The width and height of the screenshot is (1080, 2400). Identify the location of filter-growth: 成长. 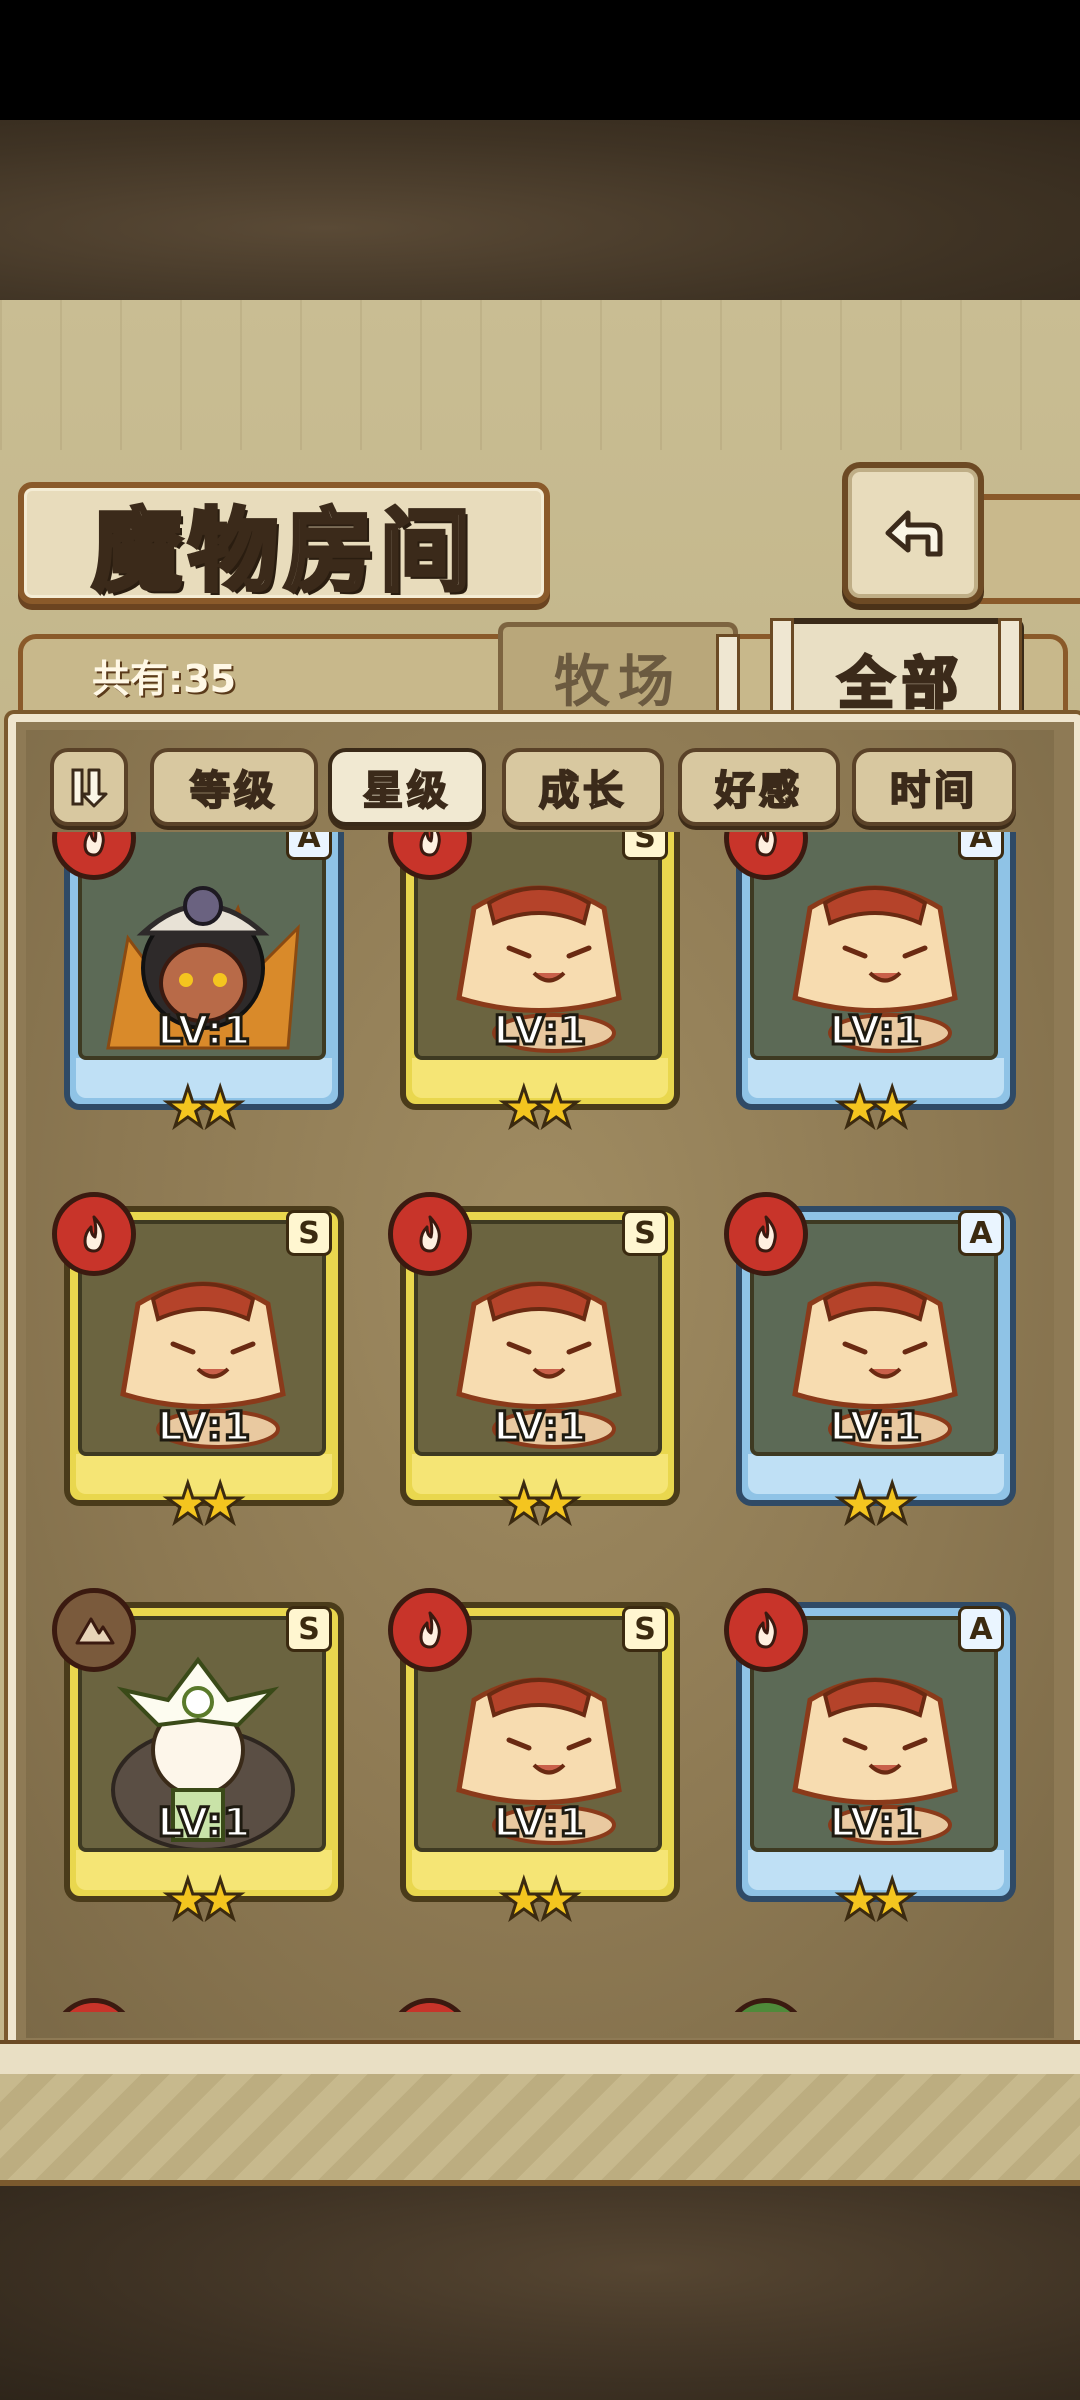
(583, 787).